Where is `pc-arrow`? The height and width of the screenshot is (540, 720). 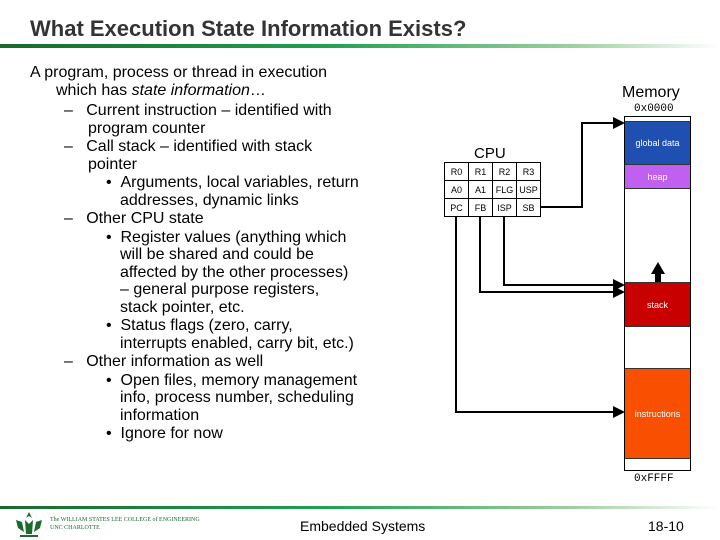
pc-arrow is located at coordinates (540, 317).